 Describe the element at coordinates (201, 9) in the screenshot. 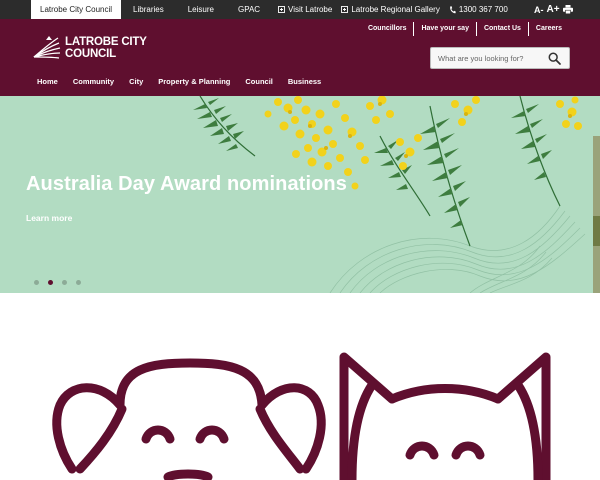

I see `tab-leisure: Leisure` at that location.